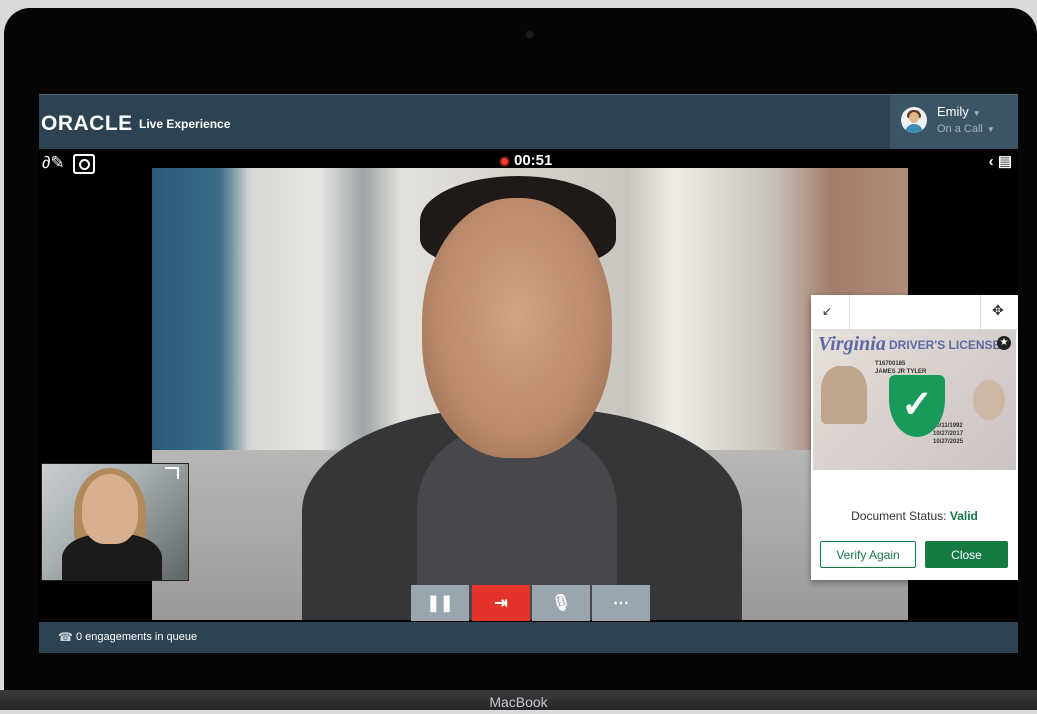  Describe the element at coordinates (844, 395) in the screenshot. I see `license-photo` at that location.